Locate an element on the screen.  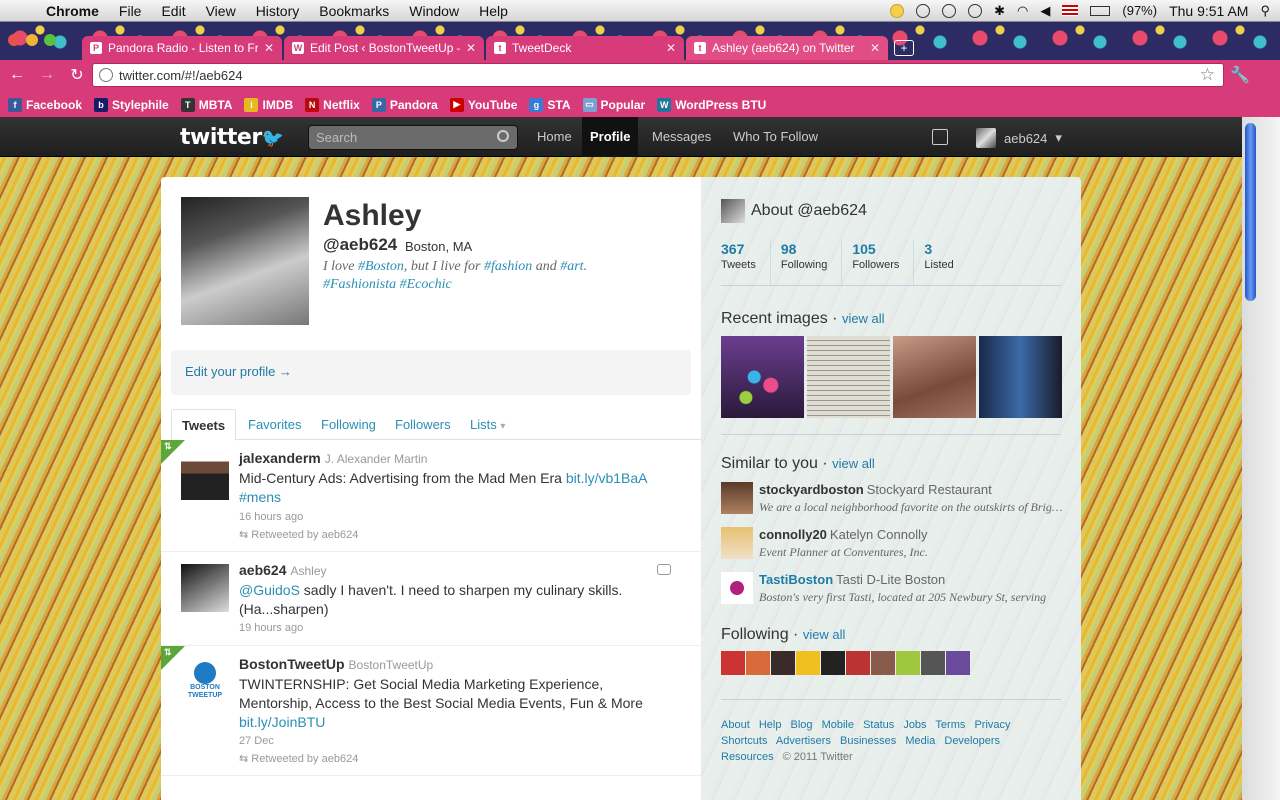
search-icon is located at coordinates (503, 136).